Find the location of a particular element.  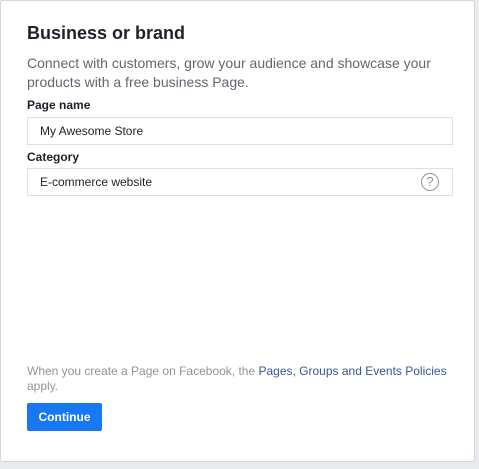

policies-link: Pages, Groups and Events Policies is located at coordinates (352, 371).